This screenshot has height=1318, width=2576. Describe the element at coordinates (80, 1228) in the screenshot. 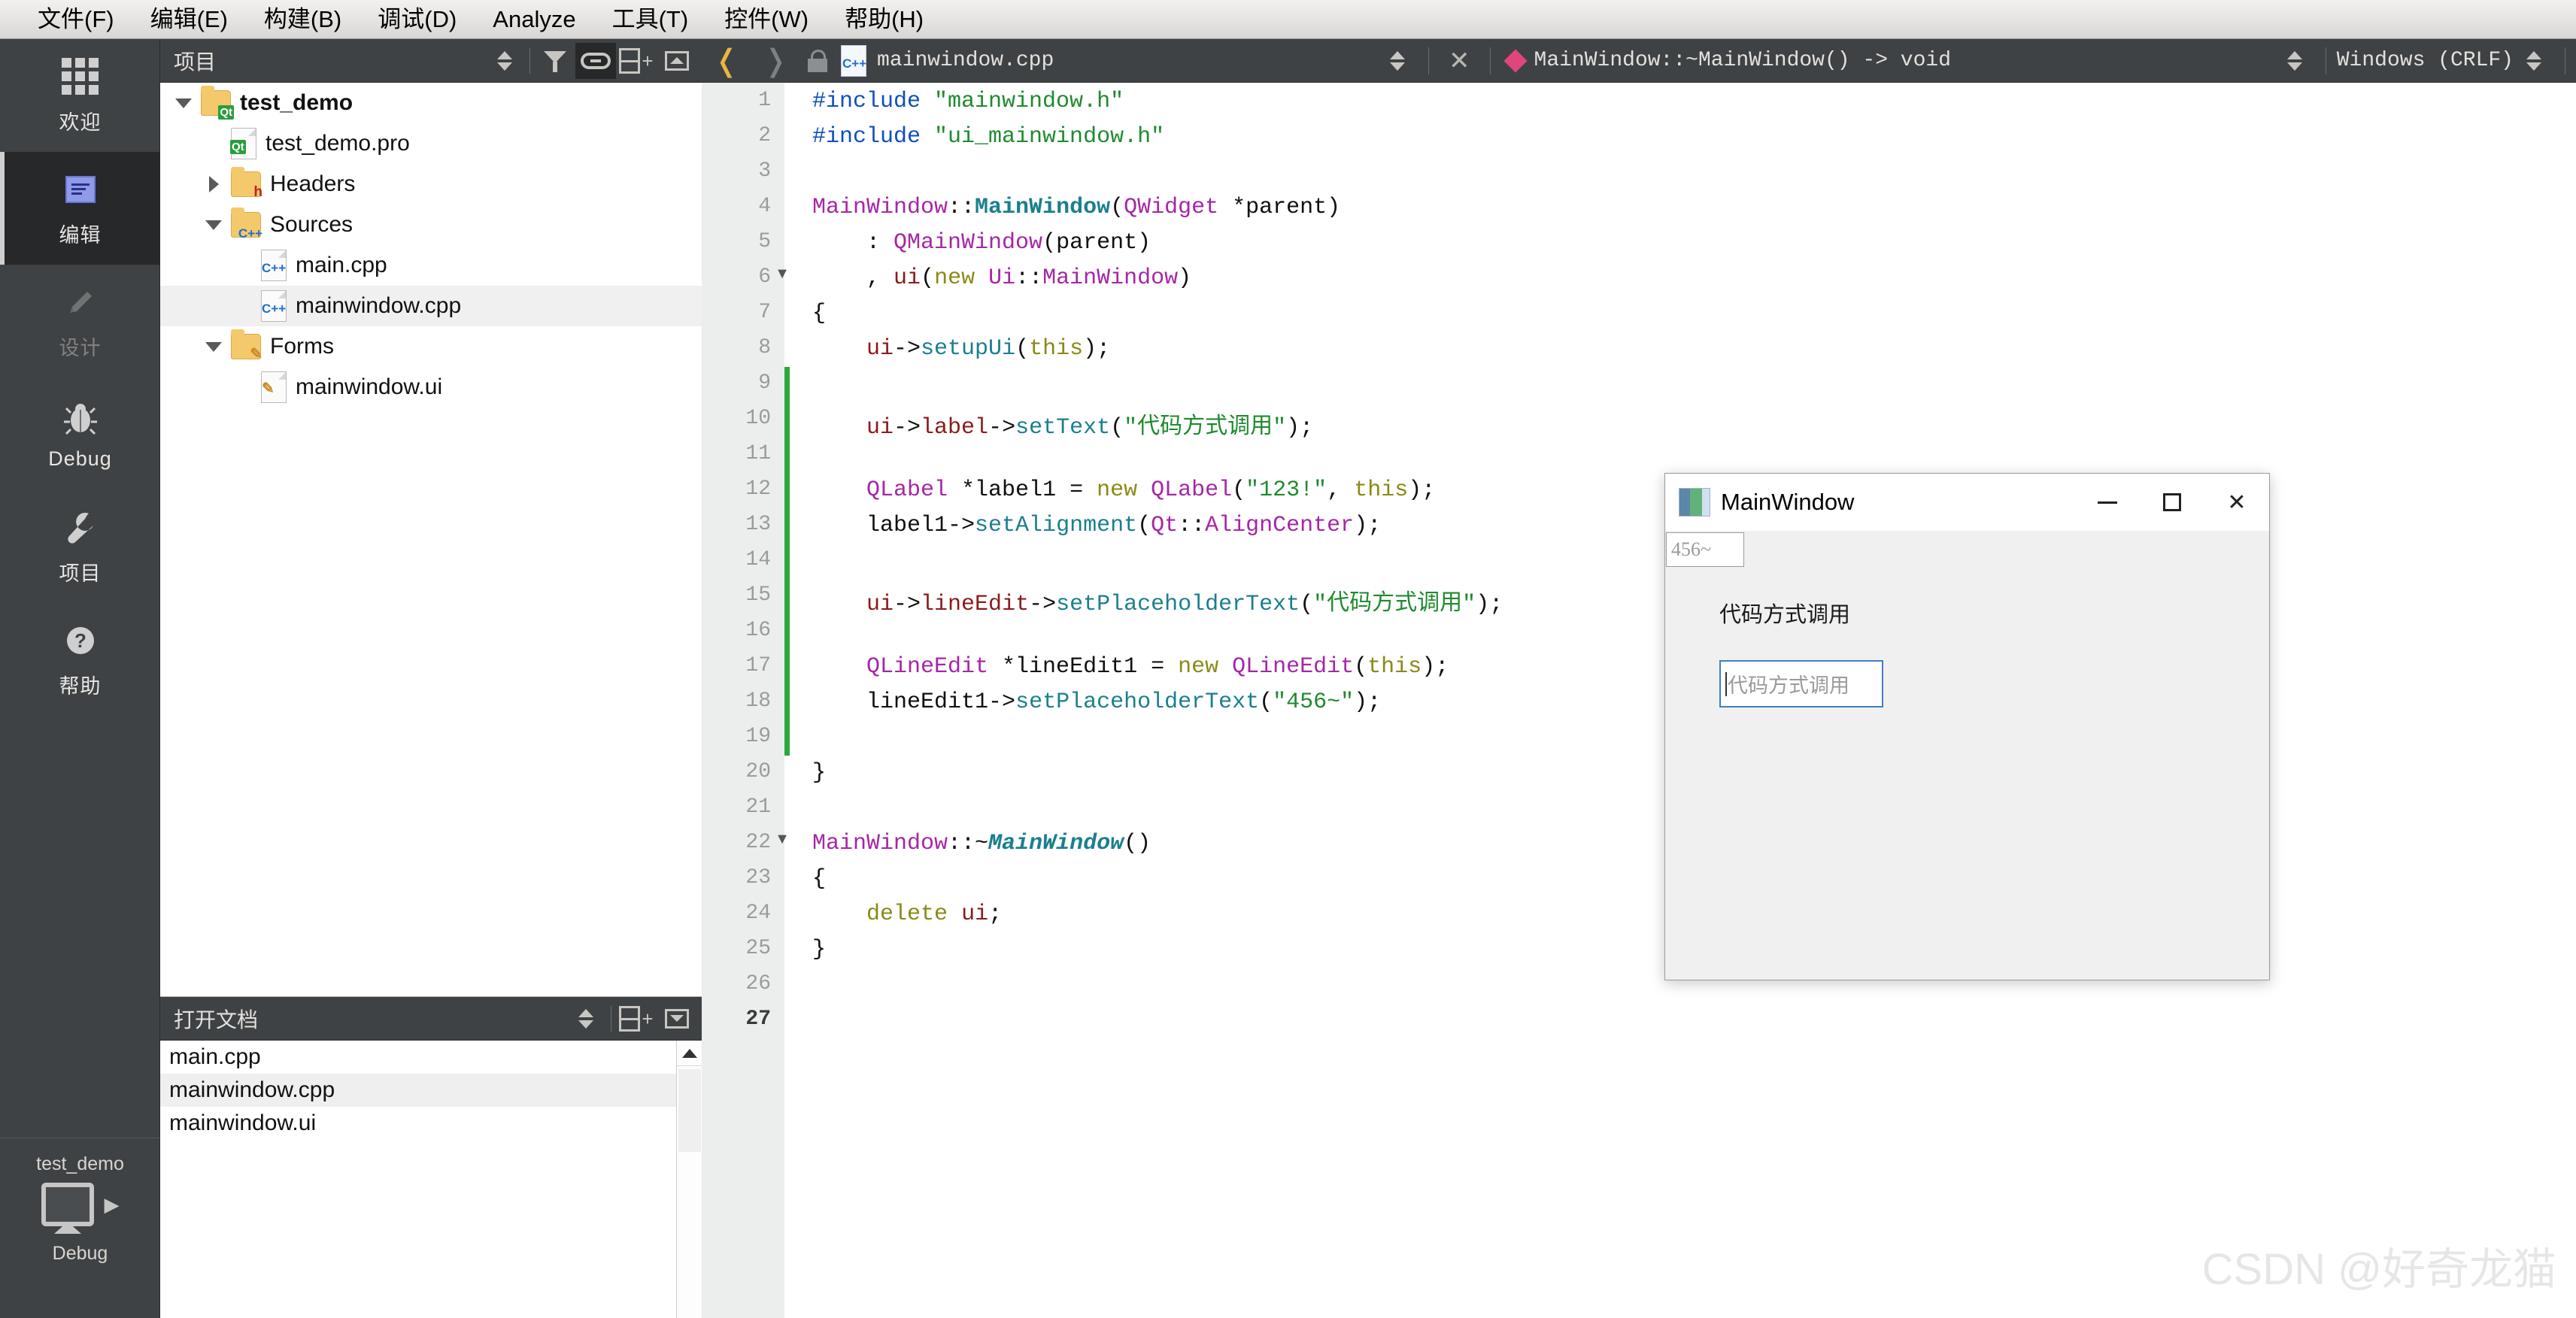

I see `kit-selector: test_demo ▶ Debug` at that location.